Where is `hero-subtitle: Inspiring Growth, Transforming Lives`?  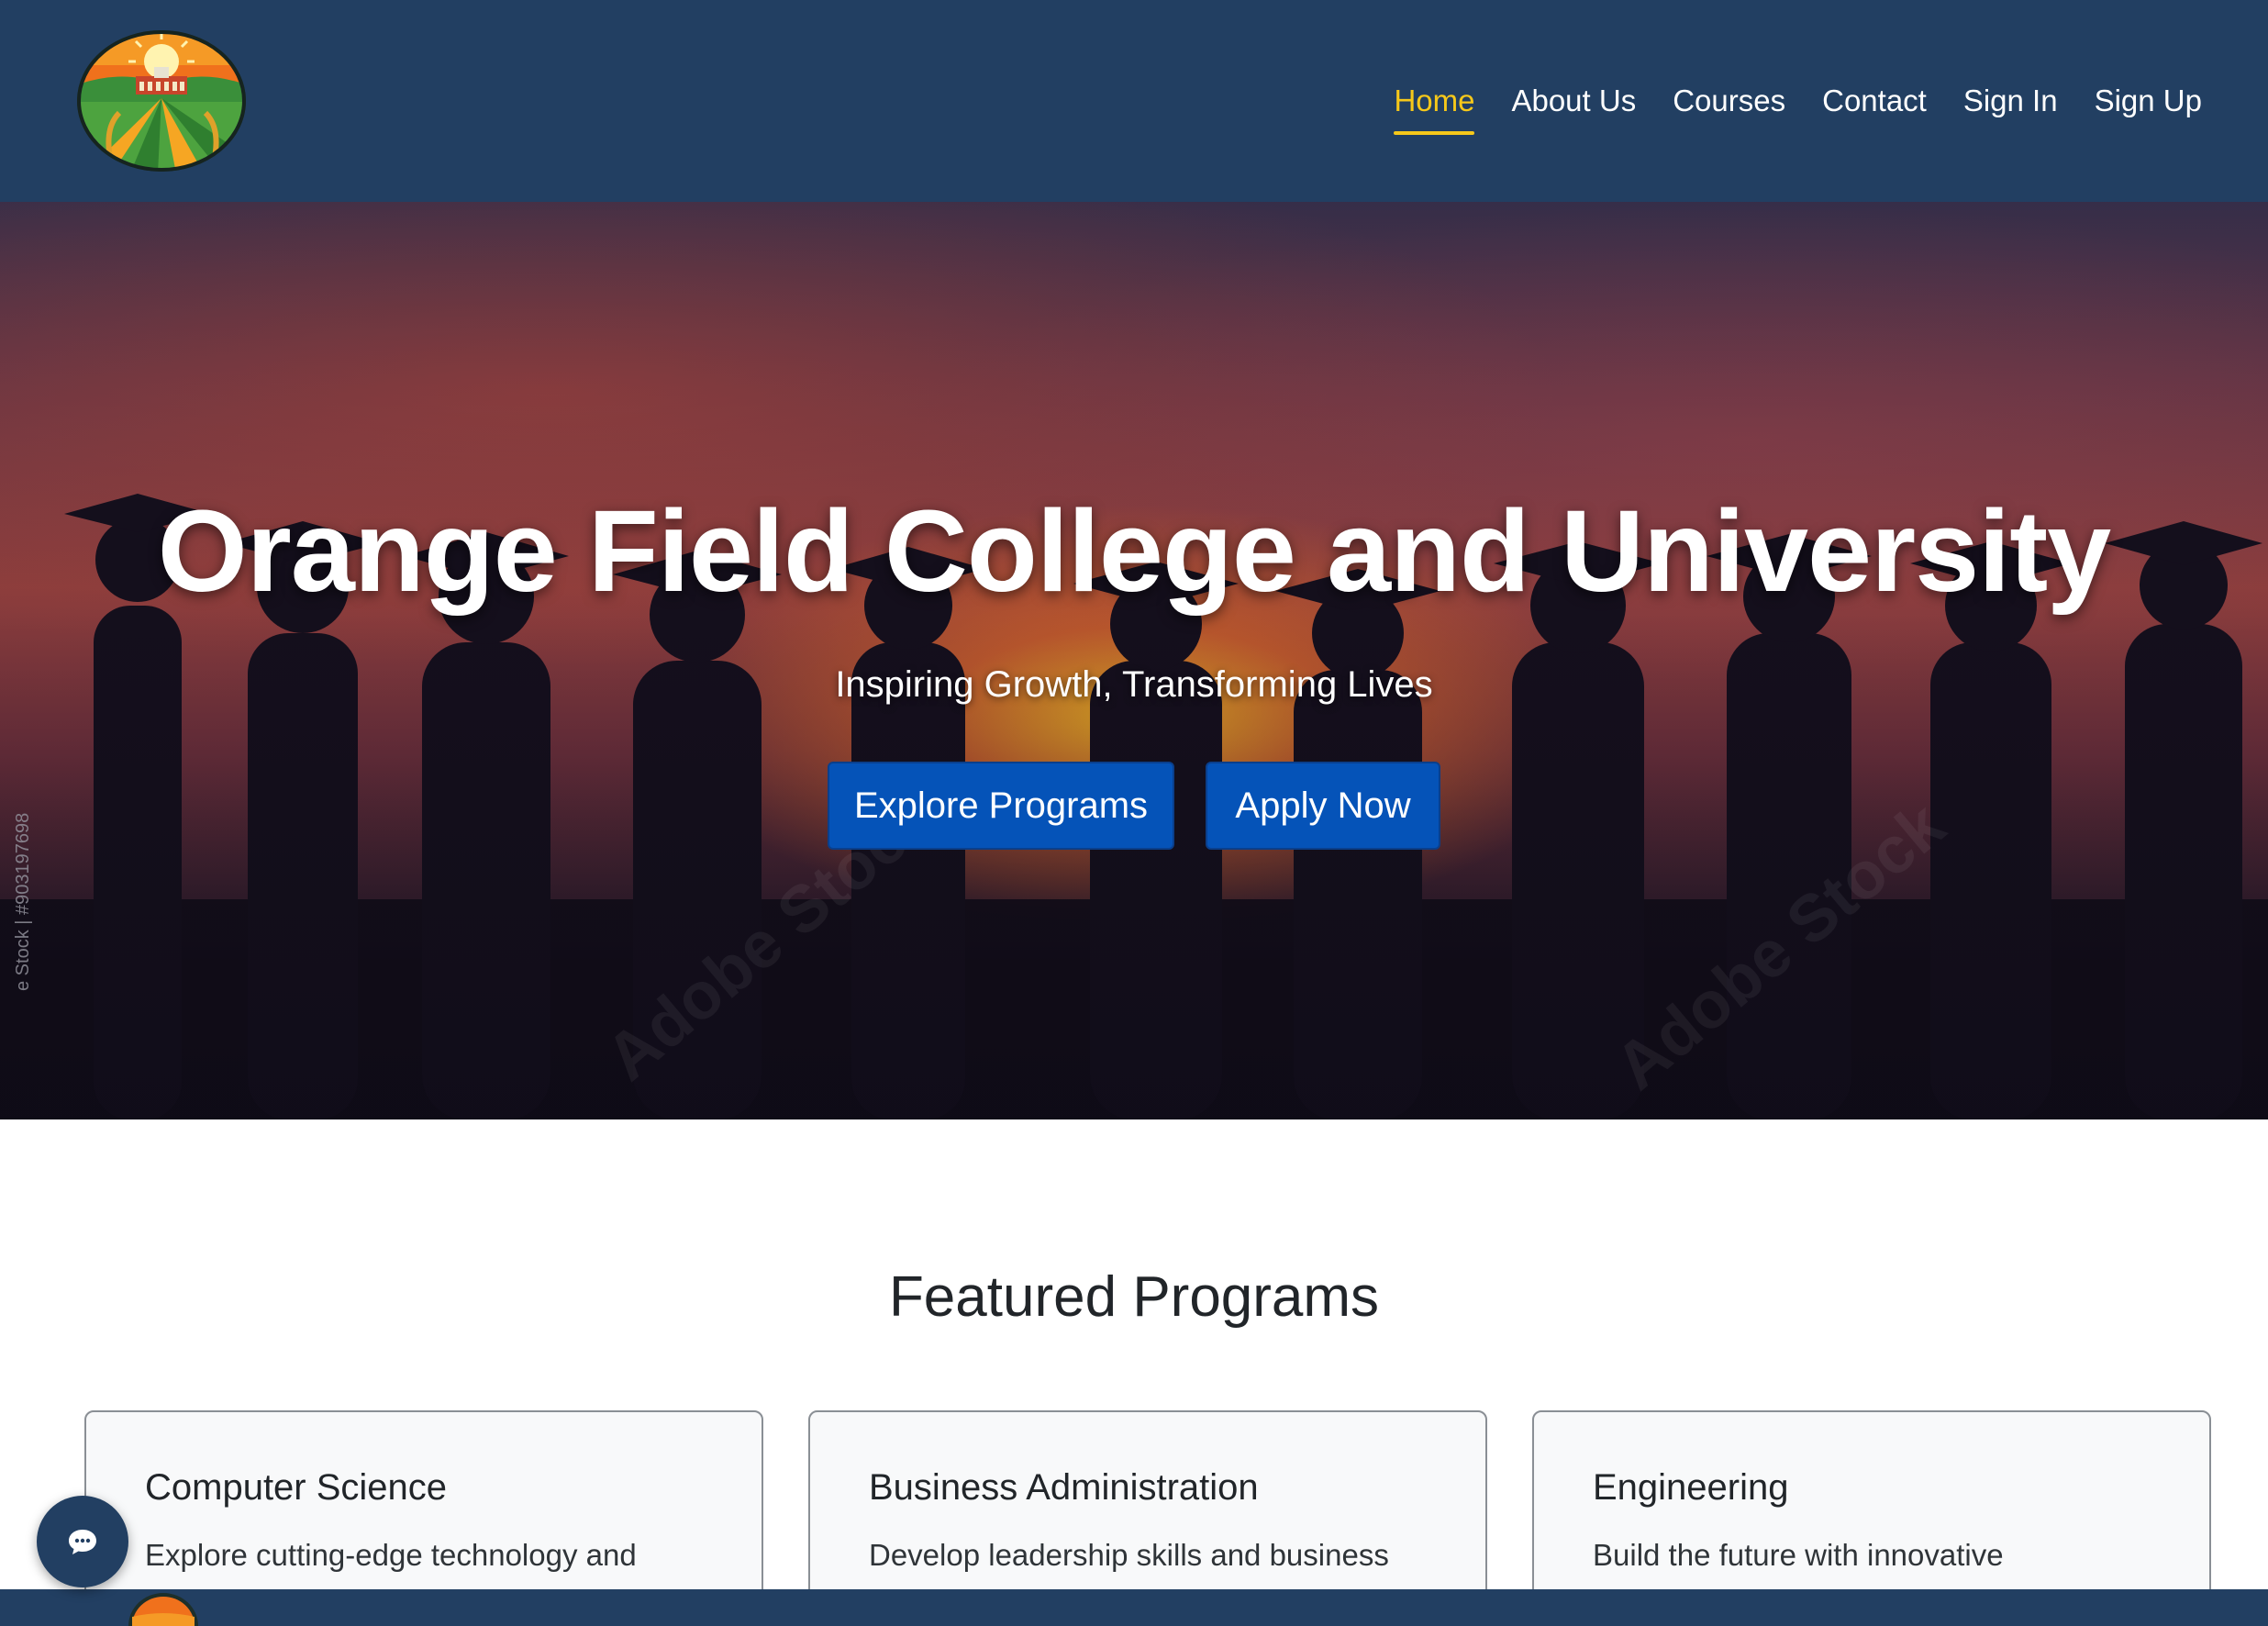
hero-subtitle: Inspiring Growth, Transforming Lives is located at coordinates (1134, 684).